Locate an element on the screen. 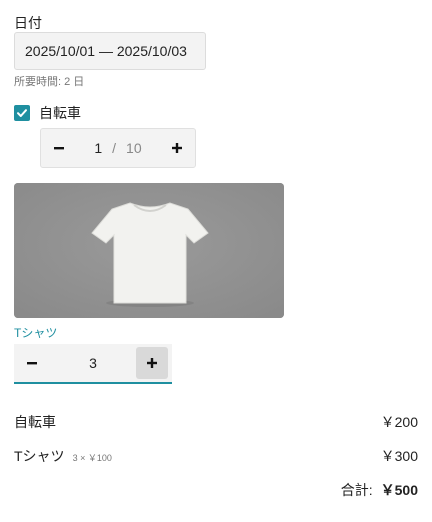 The width and height of the screenshot is (432, 522). bike-quantity-value: 1 is located at coordinates (98, 148).